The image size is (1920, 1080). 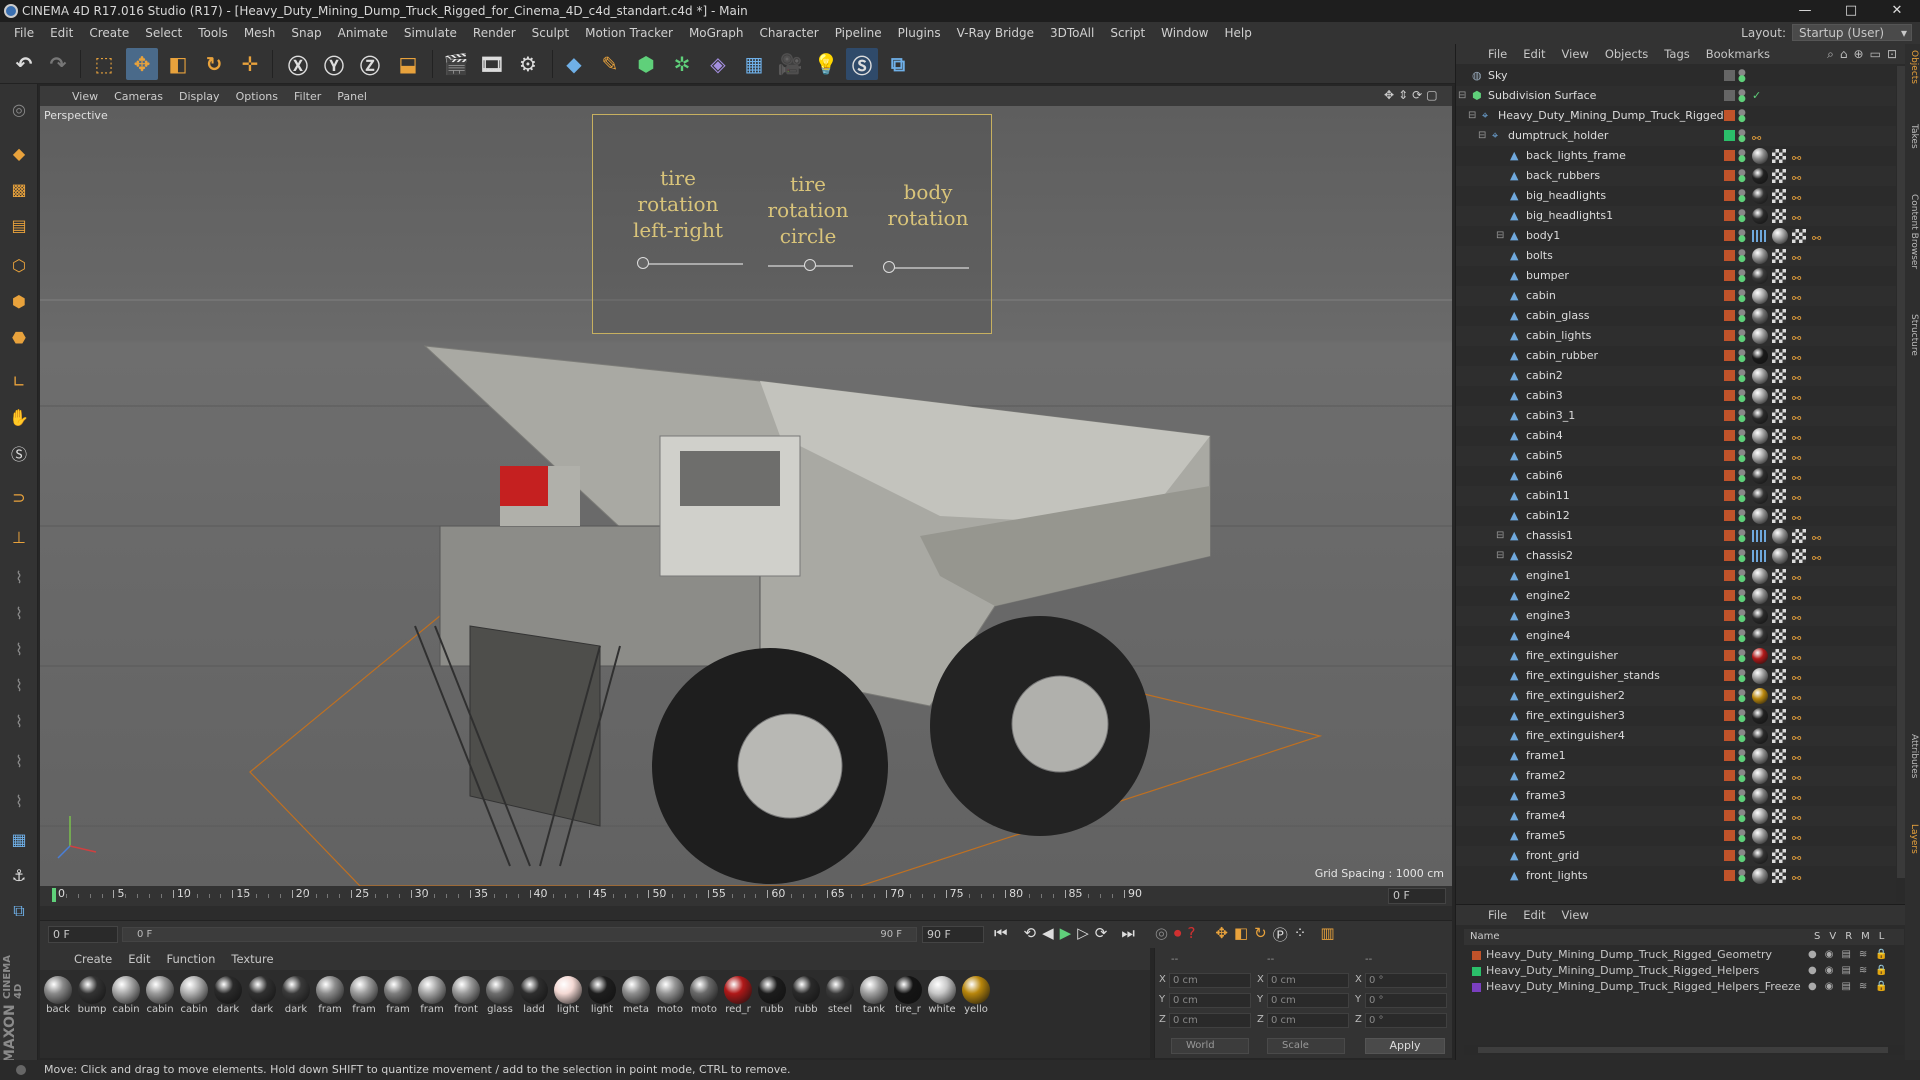 What do you see at coordinates (1184, 33) in the screenshot?
I see `menu-item-window: Window` at bounding box center [1184, 33].